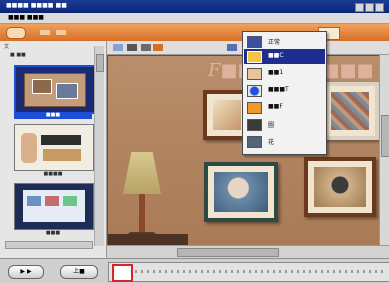  Describe the element at coordinates (254, 108) in the screenshot. I see `orange-icon` at that location.